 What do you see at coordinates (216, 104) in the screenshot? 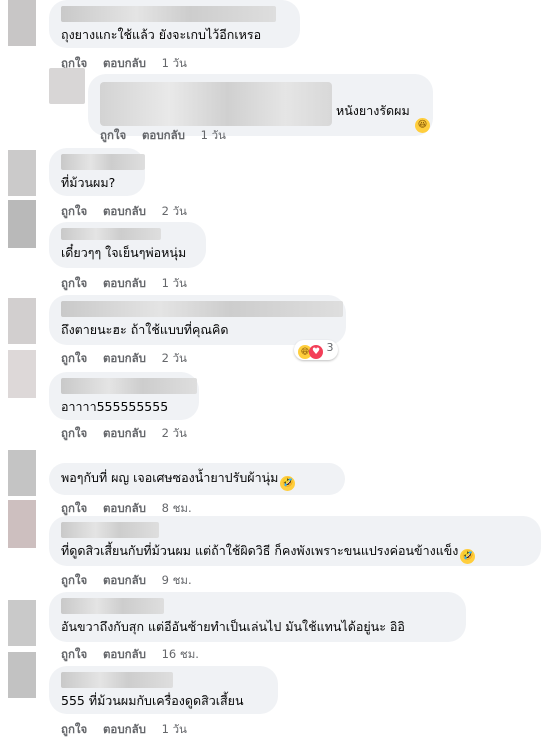
I see `blurred-content` at bounding box center [216, 104].